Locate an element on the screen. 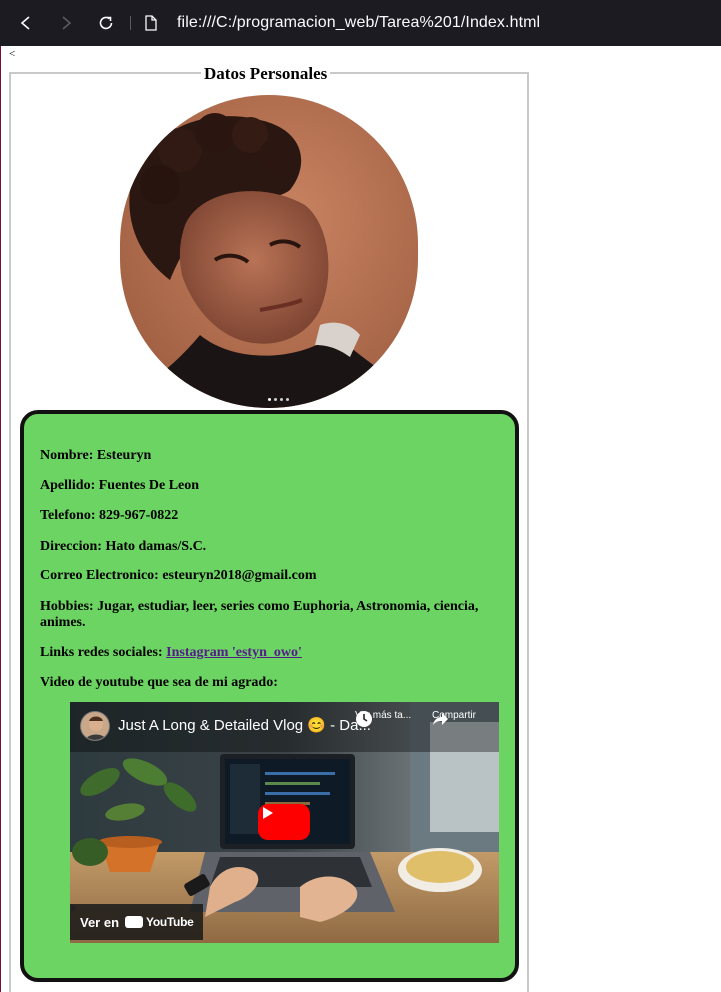 This screenshot has width=721, height=992. play-button is located at coordinates (284, 822).